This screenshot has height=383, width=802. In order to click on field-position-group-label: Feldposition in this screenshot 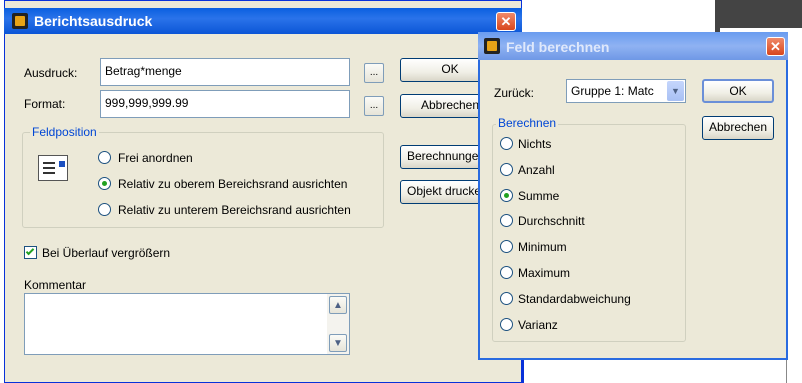, I will do `click(64, 132)`.